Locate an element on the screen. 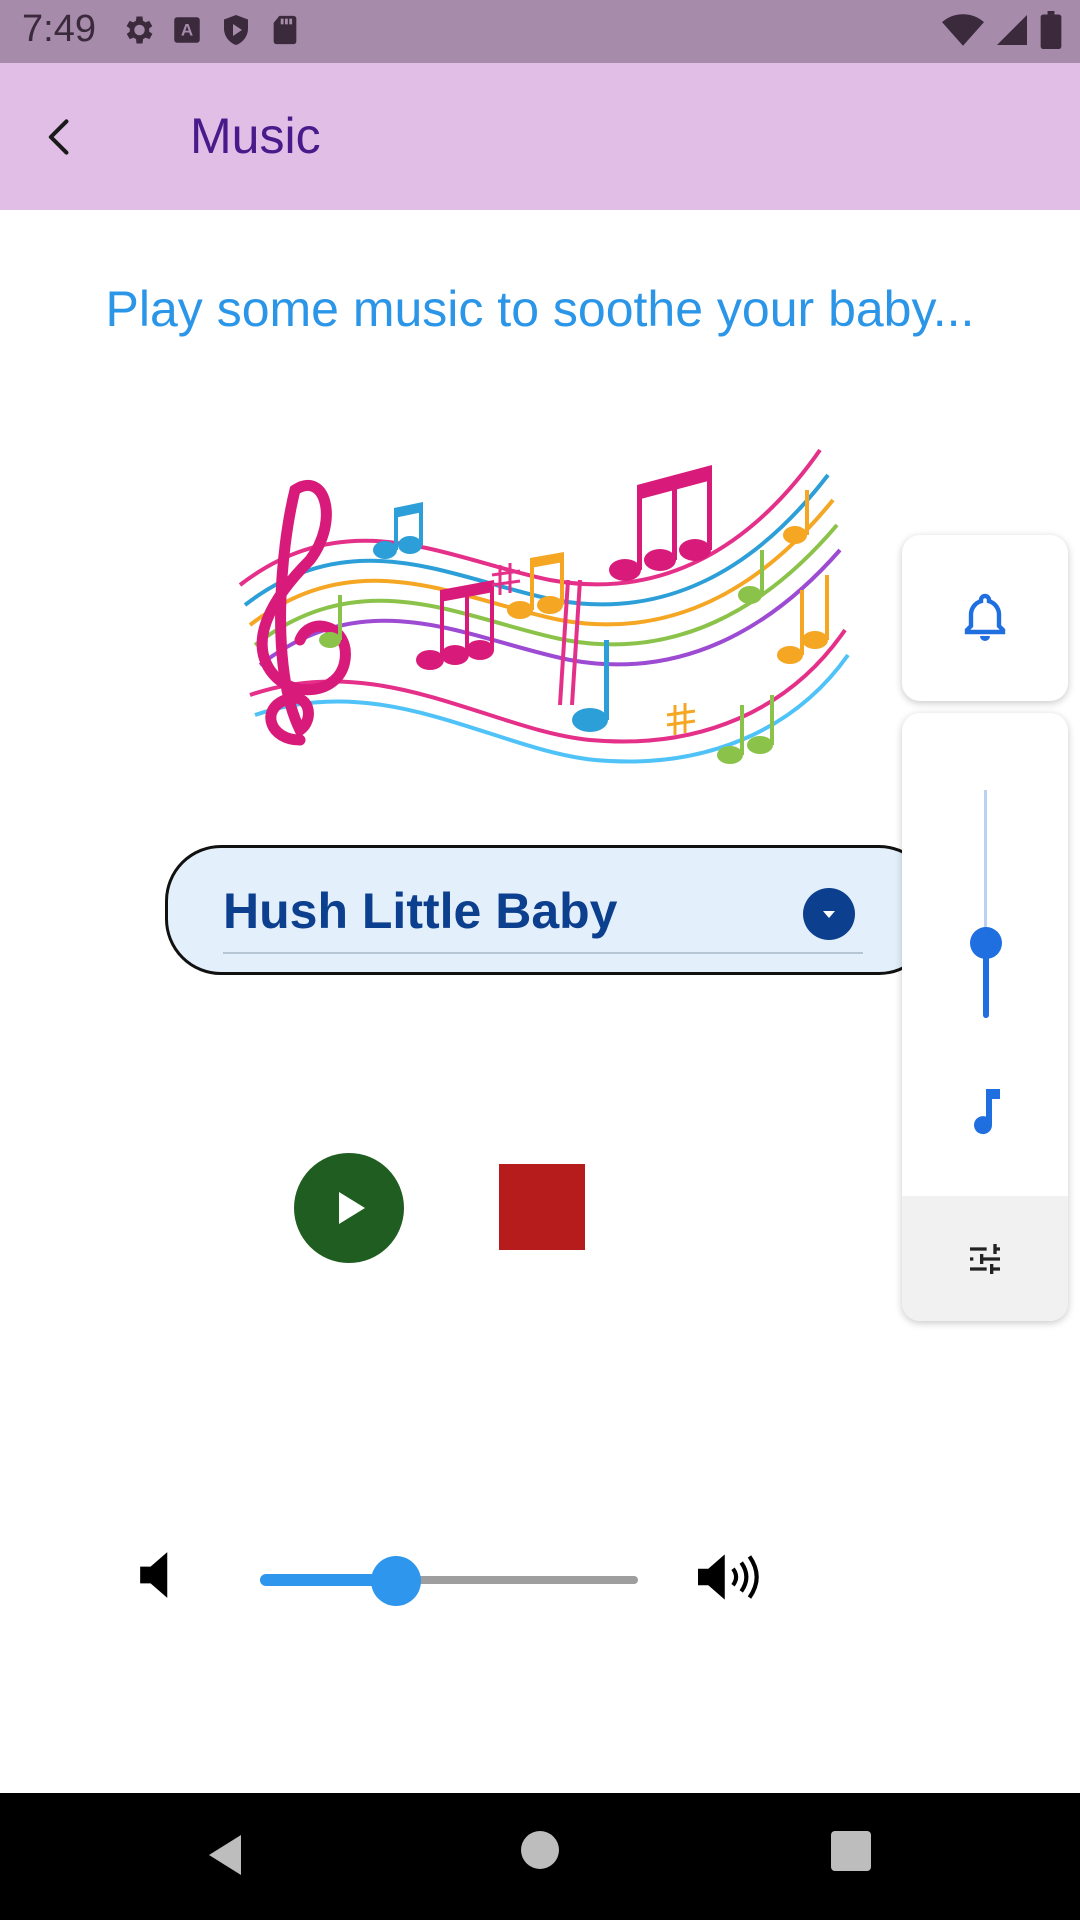 The width and height of the screenshot is (1080, 1920). tune-icon is located at coordinates (985, 1258).